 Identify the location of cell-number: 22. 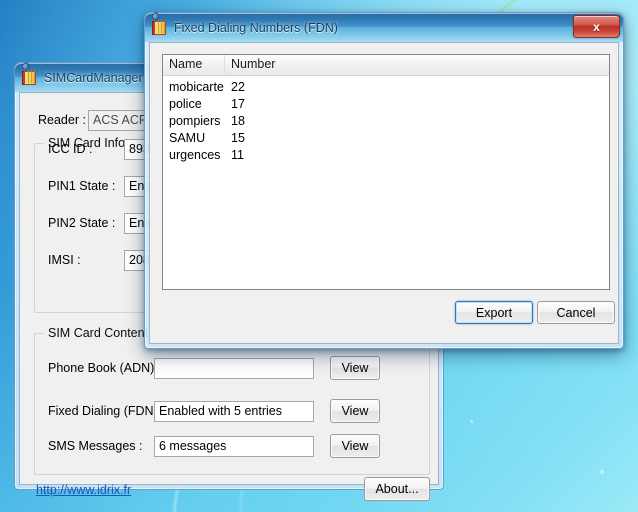
(238, 87).